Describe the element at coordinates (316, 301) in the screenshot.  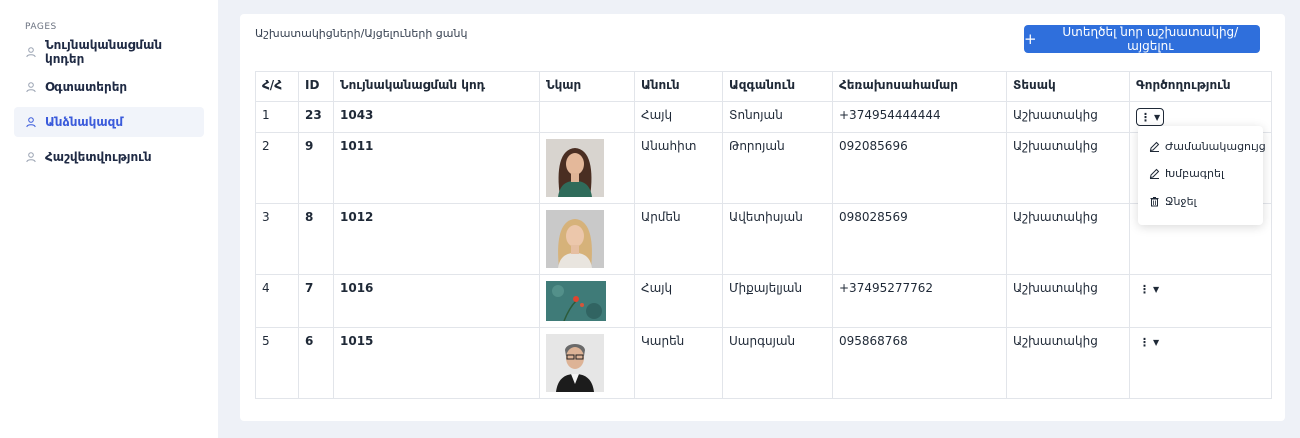
I see `cell-id: 7` at that location.